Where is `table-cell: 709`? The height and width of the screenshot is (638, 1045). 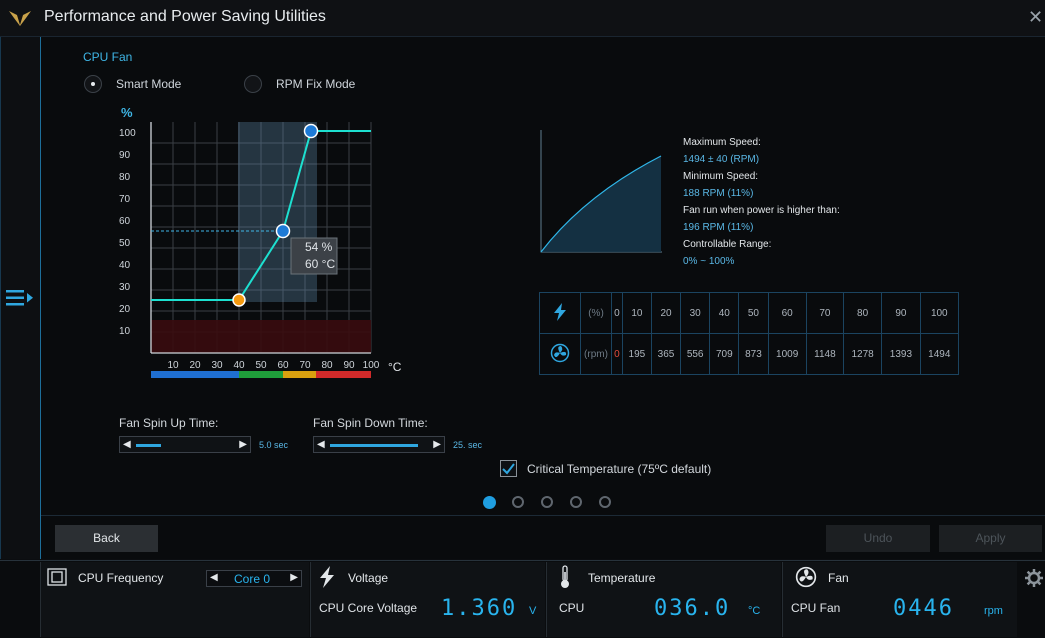
table-cell: 709 is located at coordinates (724, 354).